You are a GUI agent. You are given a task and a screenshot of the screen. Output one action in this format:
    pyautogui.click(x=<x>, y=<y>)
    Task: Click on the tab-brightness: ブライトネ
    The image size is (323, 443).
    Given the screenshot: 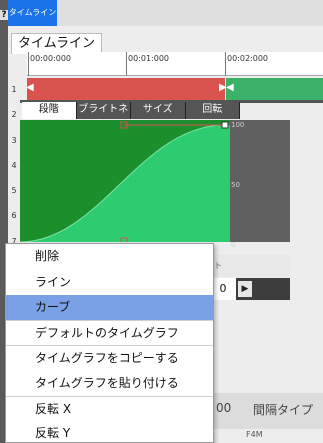 What is the action you would take?
    pyautogui.click(x=103, y=110)
    